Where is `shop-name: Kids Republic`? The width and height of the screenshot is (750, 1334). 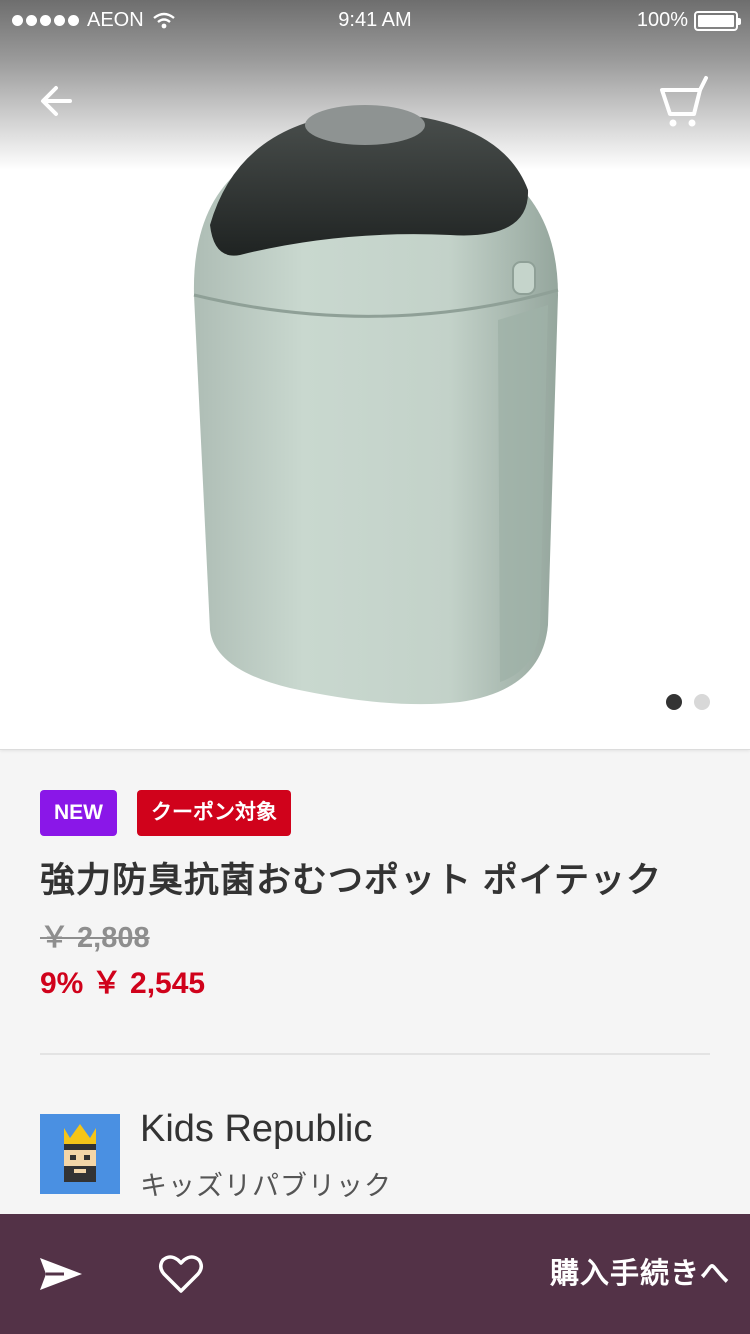 shop-name: Kids Republic is located at coordinates (256, 1129).